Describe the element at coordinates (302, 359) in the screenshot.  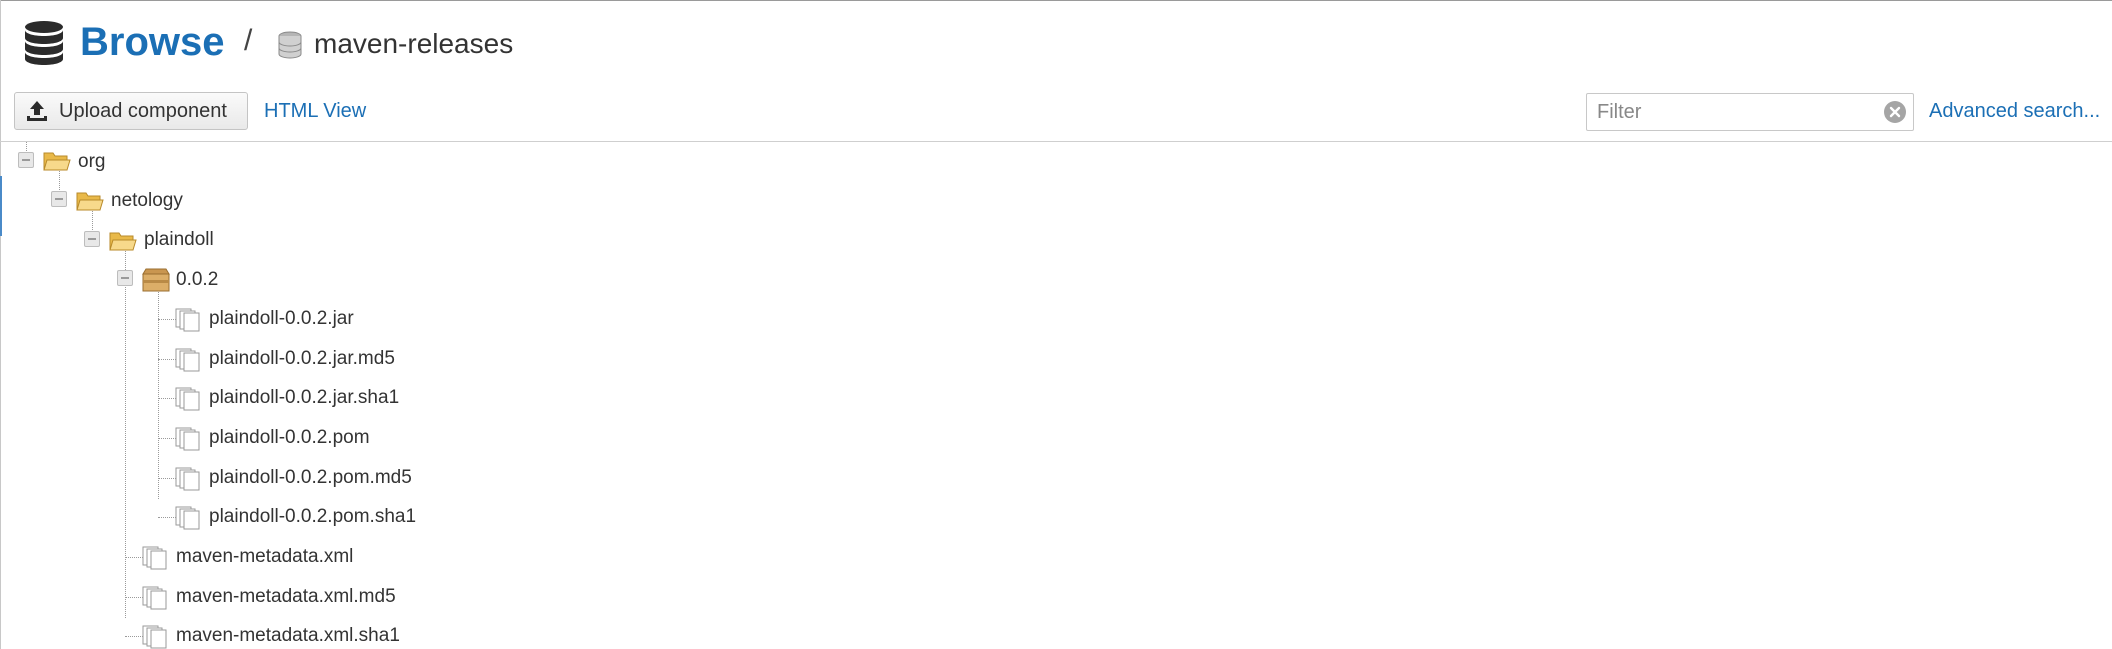
I see `tree-node-file: plaindoll-0.0.2.jar.md5` at that location.